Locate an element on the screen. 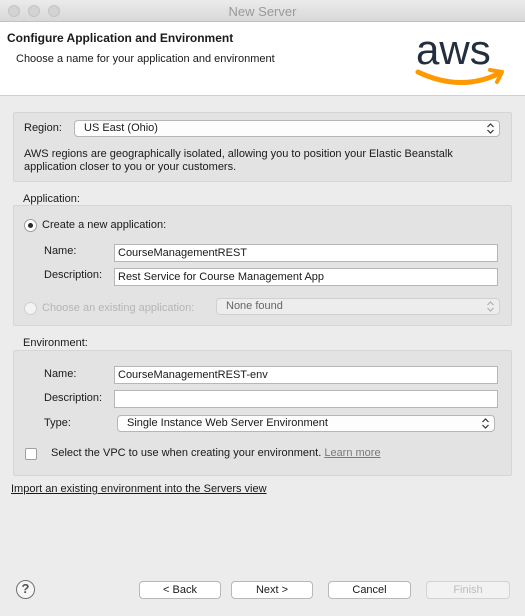 The height and width of the screenshot is (616, 525). next-button: Next > is located at coordinates (272, 590).